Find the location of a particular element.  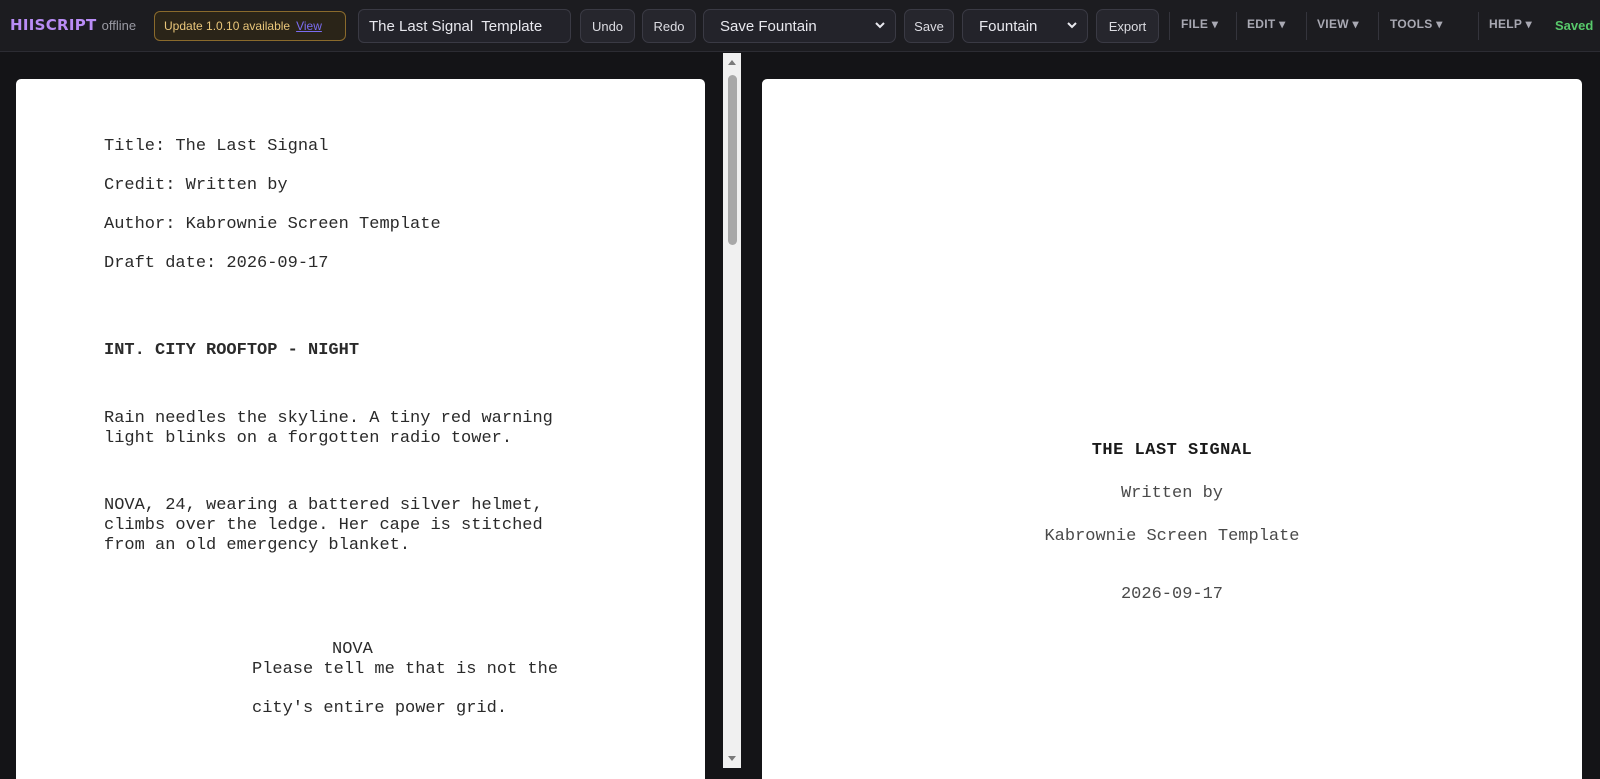

menu-help: HELP ▾ is located at coordinates (1510, 24).